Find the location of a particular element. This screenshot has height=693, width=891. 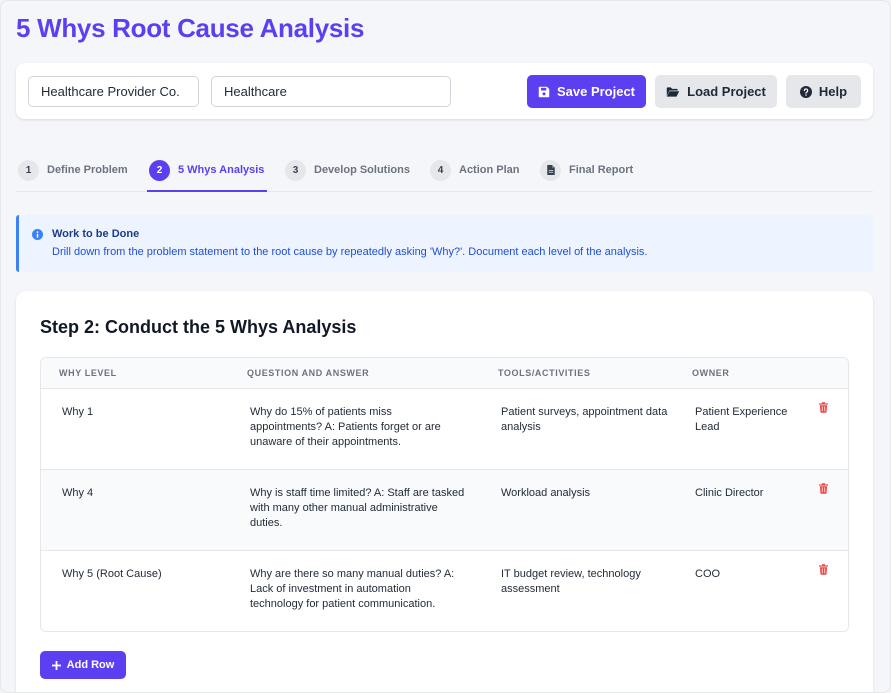

step-icon-badge is located at coordinates (550, 170).